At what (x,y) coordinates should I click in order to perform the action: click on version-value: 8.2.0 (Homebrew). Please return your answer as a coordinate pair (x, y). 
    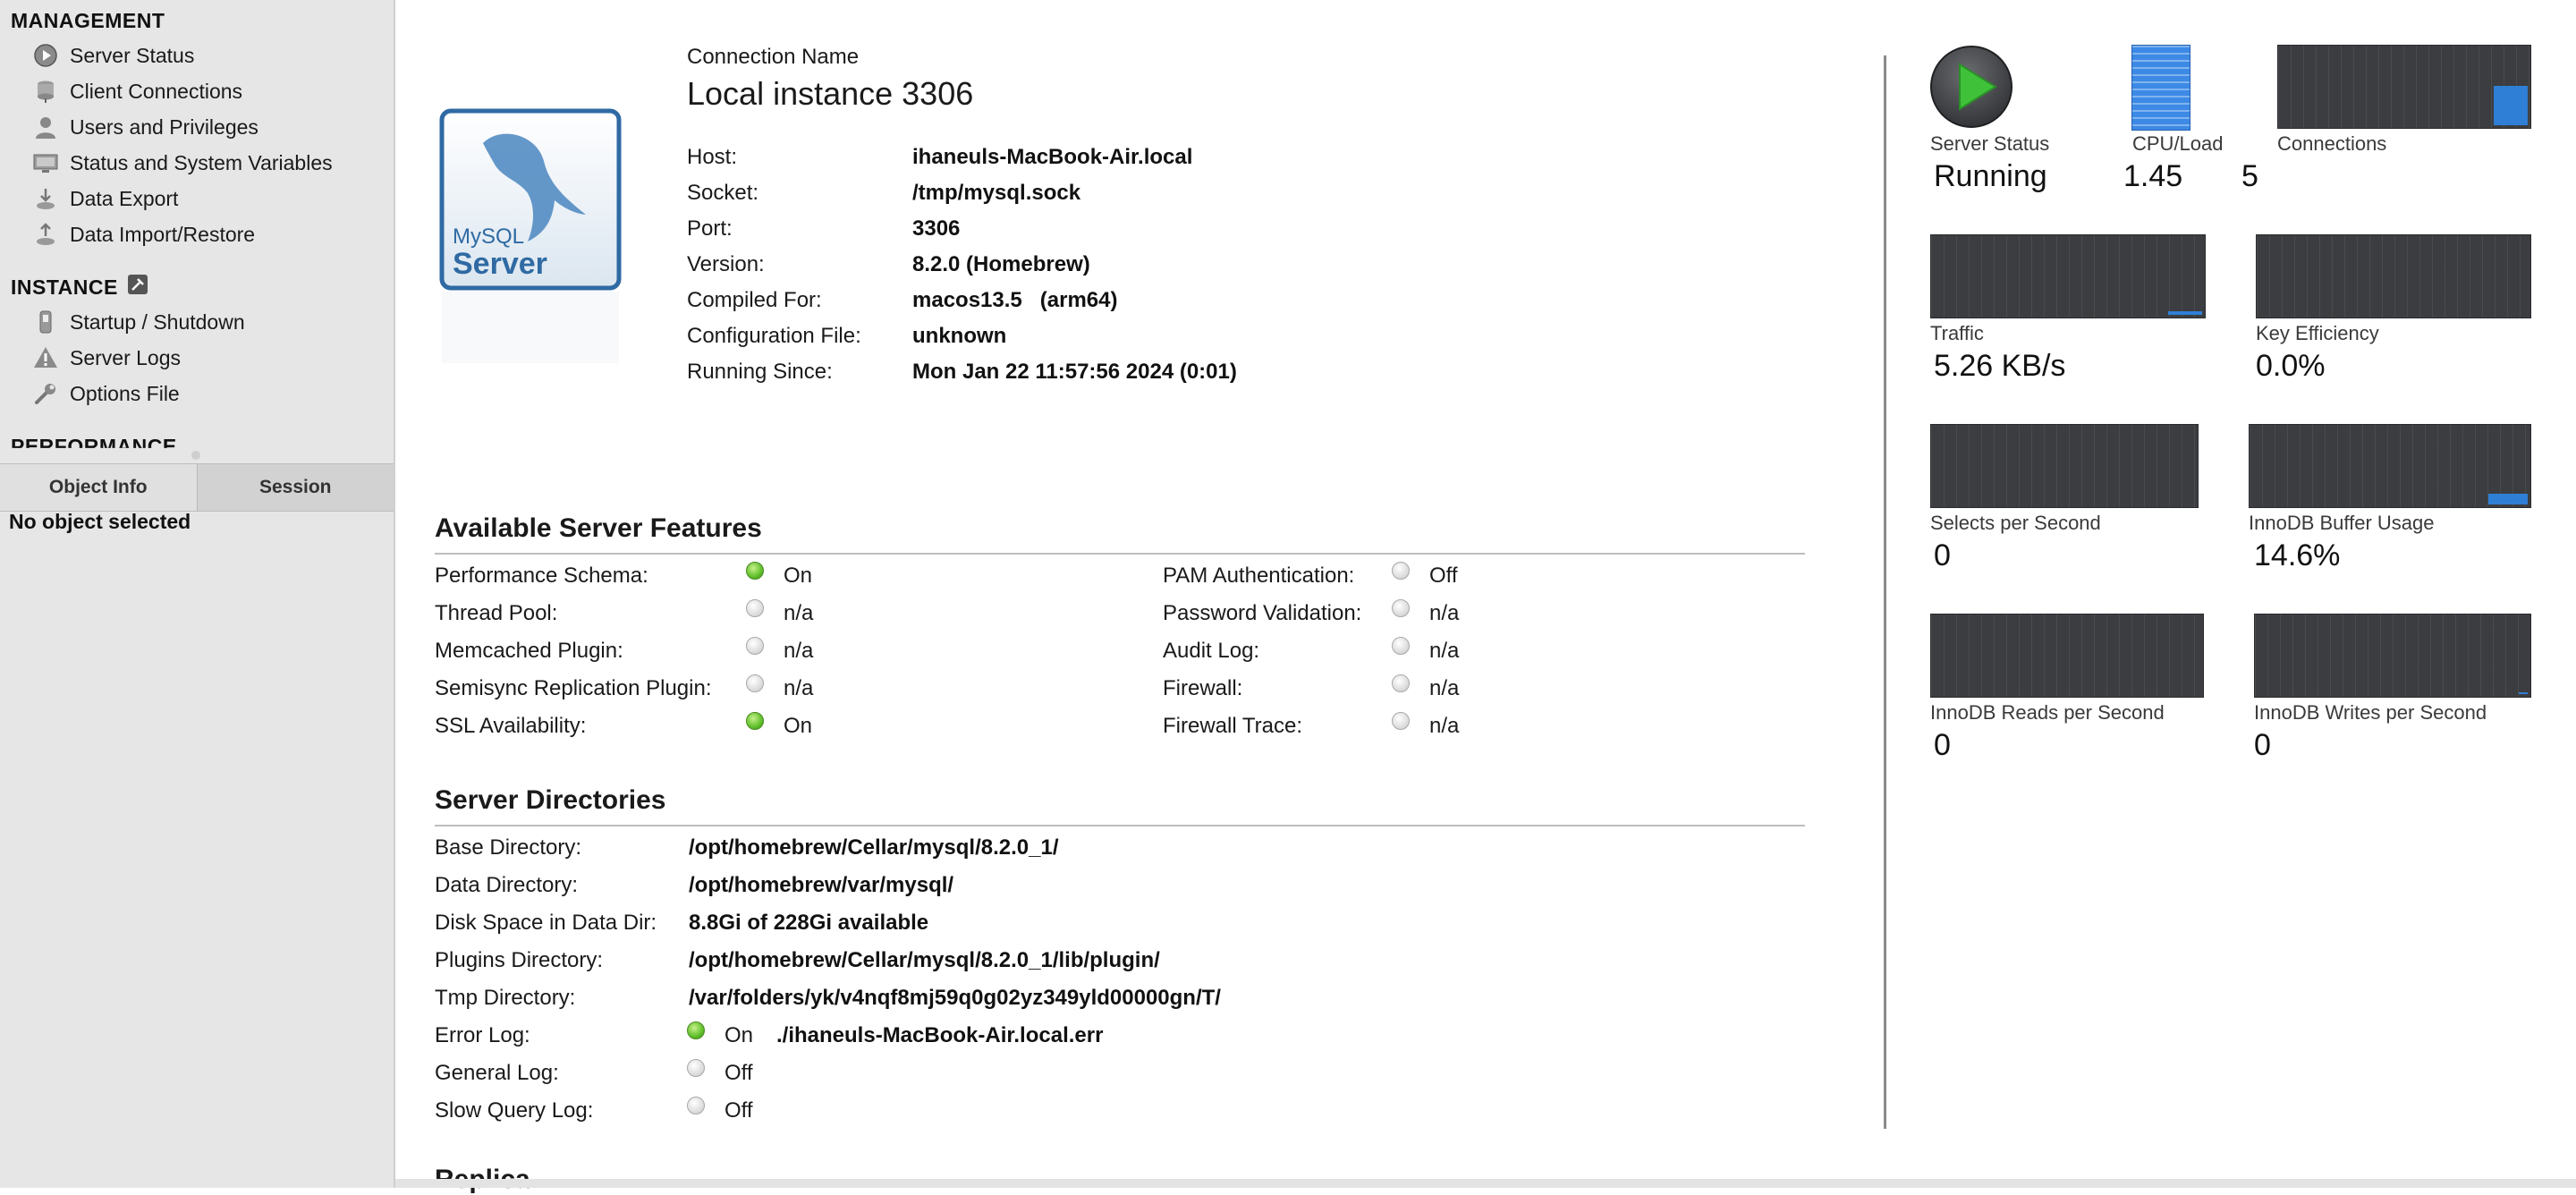
    Looking at the image, I should click on (1001, 264).